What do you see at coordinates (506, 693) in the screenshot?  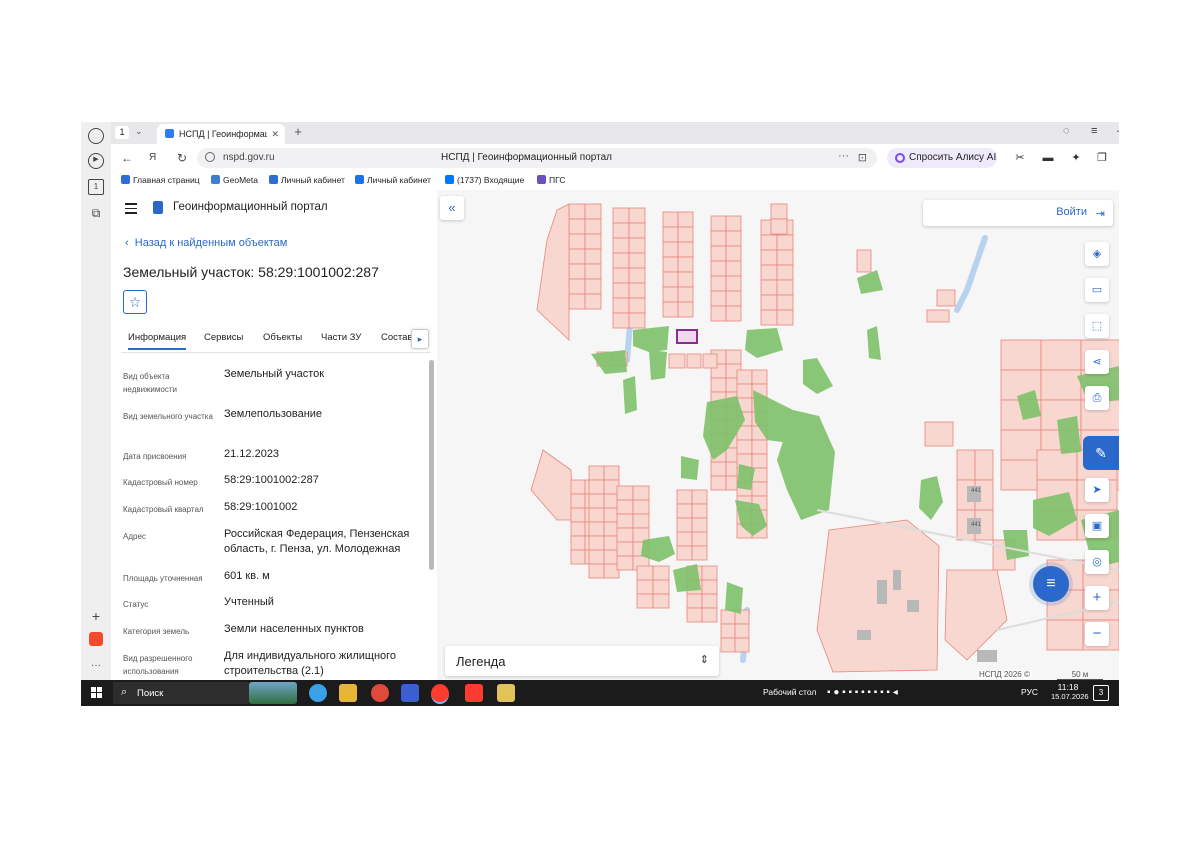 I see `app-icon` at bounding box center [506, 693].